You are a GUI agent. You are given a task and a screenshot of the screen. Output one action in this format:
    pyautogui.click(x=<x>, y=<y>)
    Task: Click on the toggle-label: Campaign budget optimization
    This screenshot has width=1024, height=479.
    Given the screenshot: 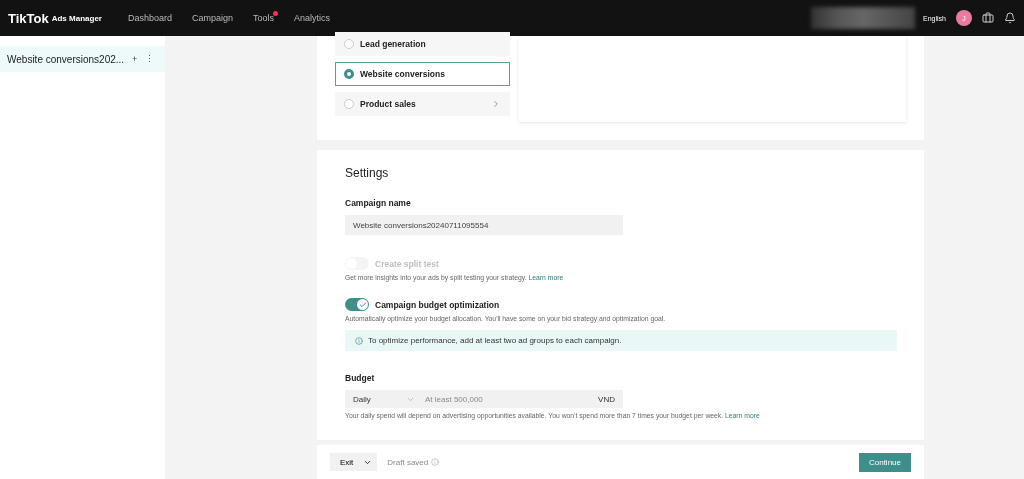 What is the action you would take?
    pyautogui.click(x=437, y=304)
    